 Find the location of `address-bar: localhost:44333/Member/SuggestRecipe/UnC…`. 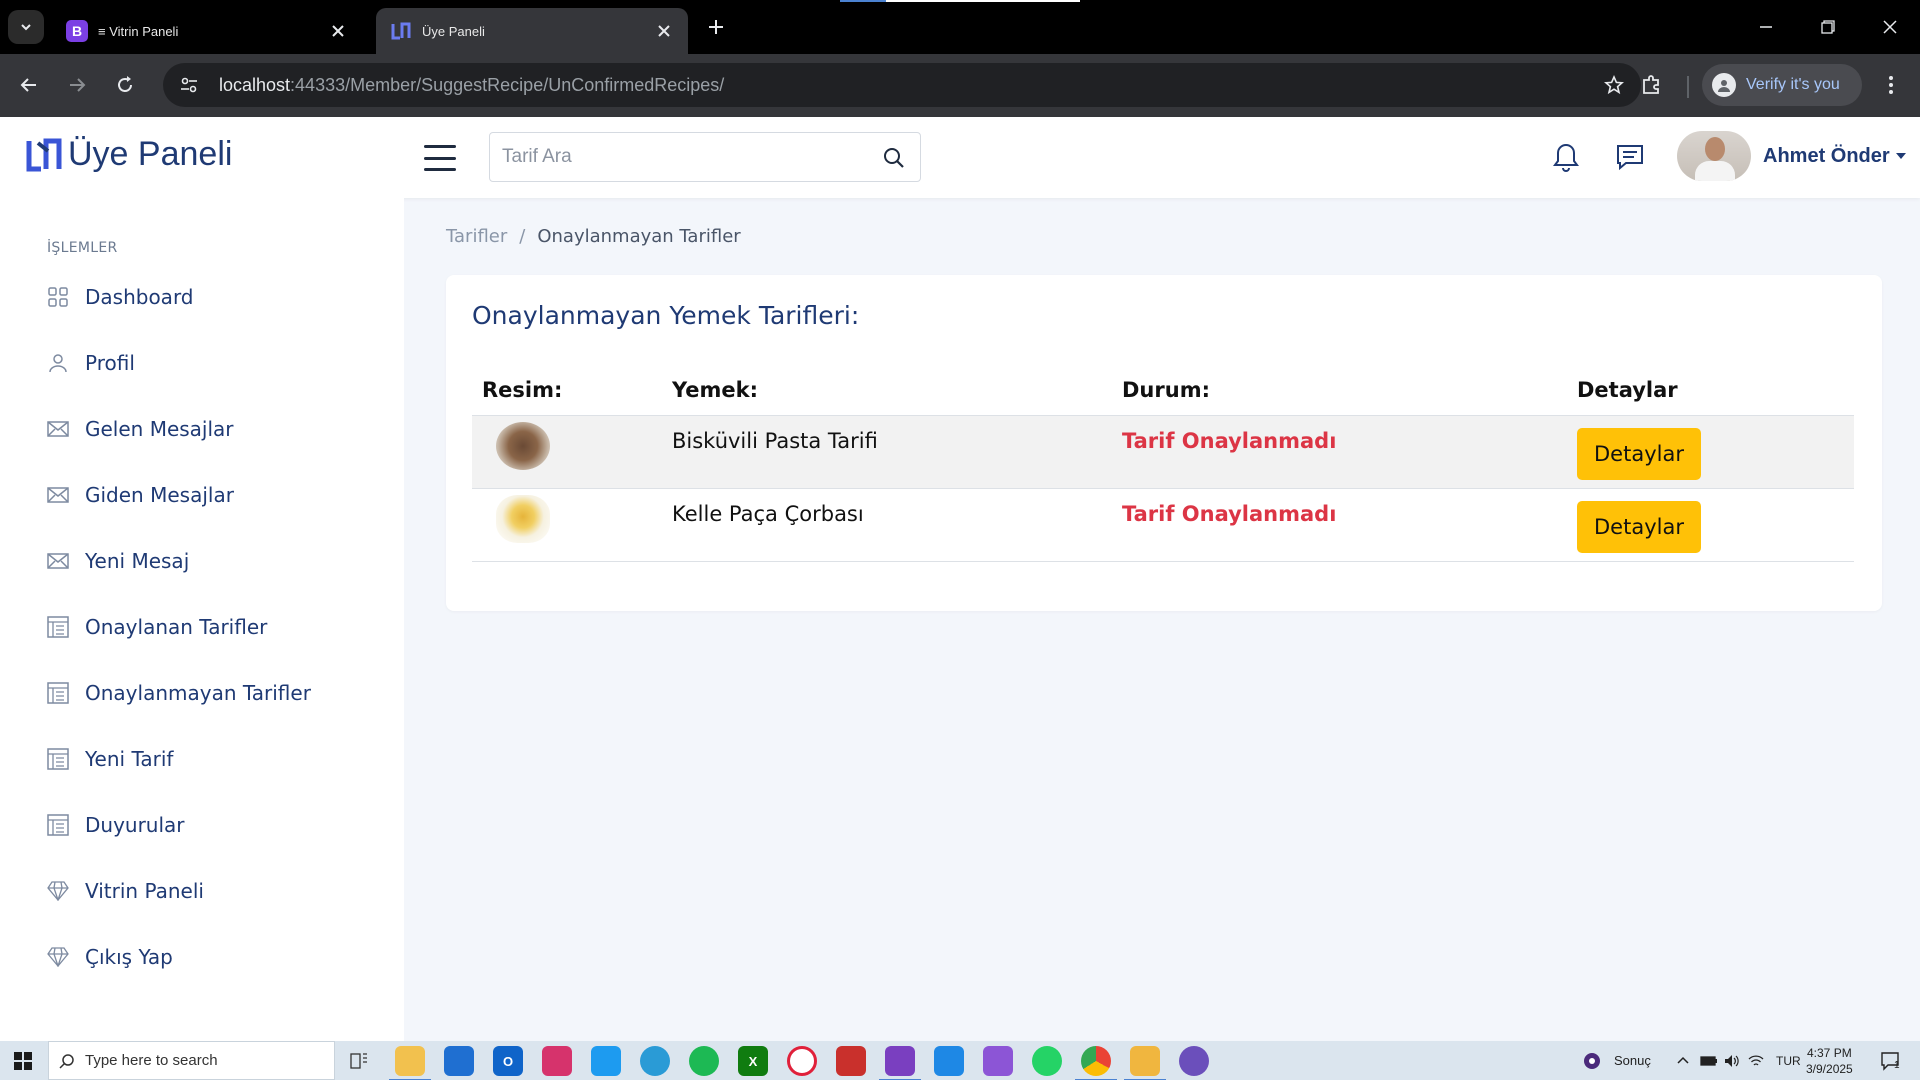

address-bar: localhost:44333/Member/SuggestRecipe/UnC… is located at coordinates (902, 85).